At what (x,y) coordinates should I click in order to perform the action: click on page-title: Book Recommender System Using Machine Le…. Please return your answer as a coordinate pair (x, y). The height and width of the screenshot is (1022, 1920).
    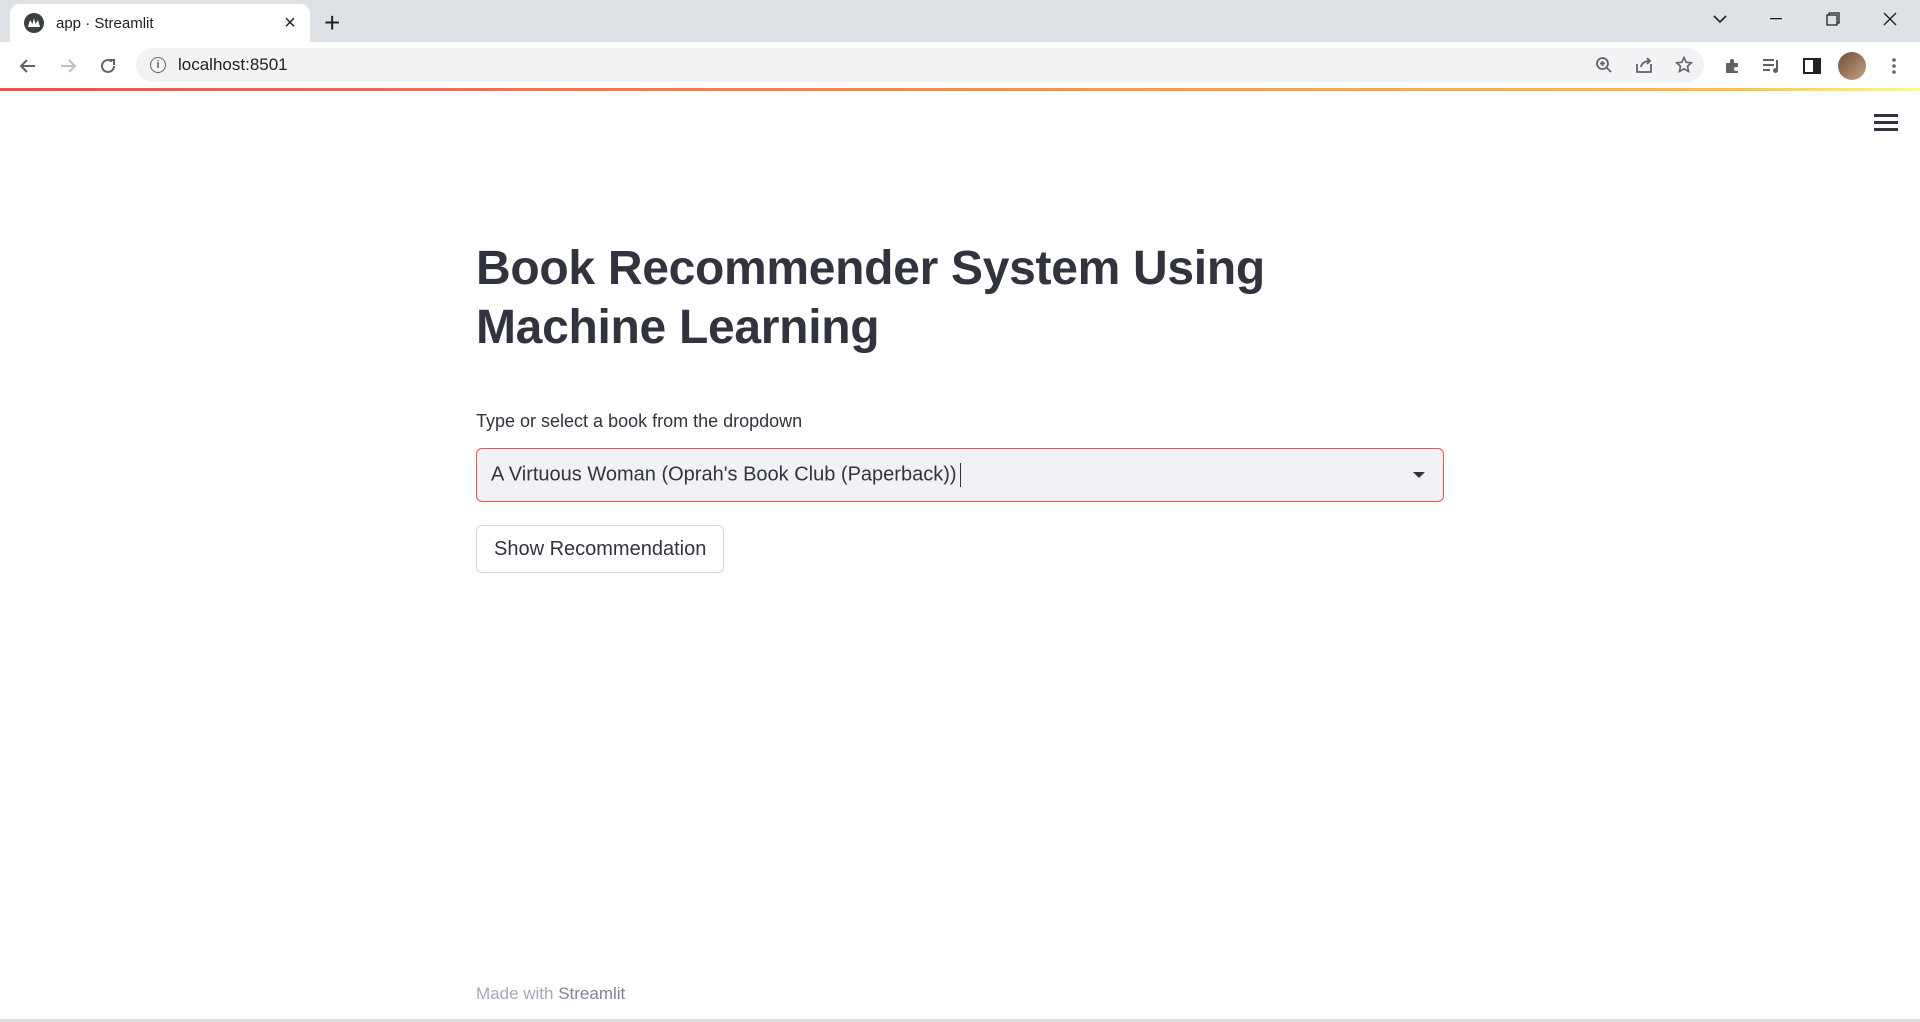
    Looking at the image, I should click on (870, 298).